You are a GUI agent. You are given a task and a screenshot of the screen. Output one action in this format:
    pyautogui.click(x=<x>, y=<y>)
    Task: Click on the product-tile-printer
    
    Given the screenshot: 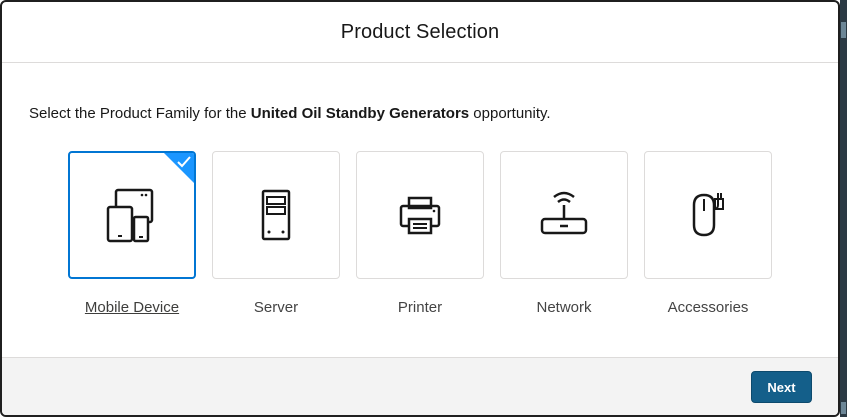 What is the action you would take?
    pyautogui.click(x=420, y=215)
    